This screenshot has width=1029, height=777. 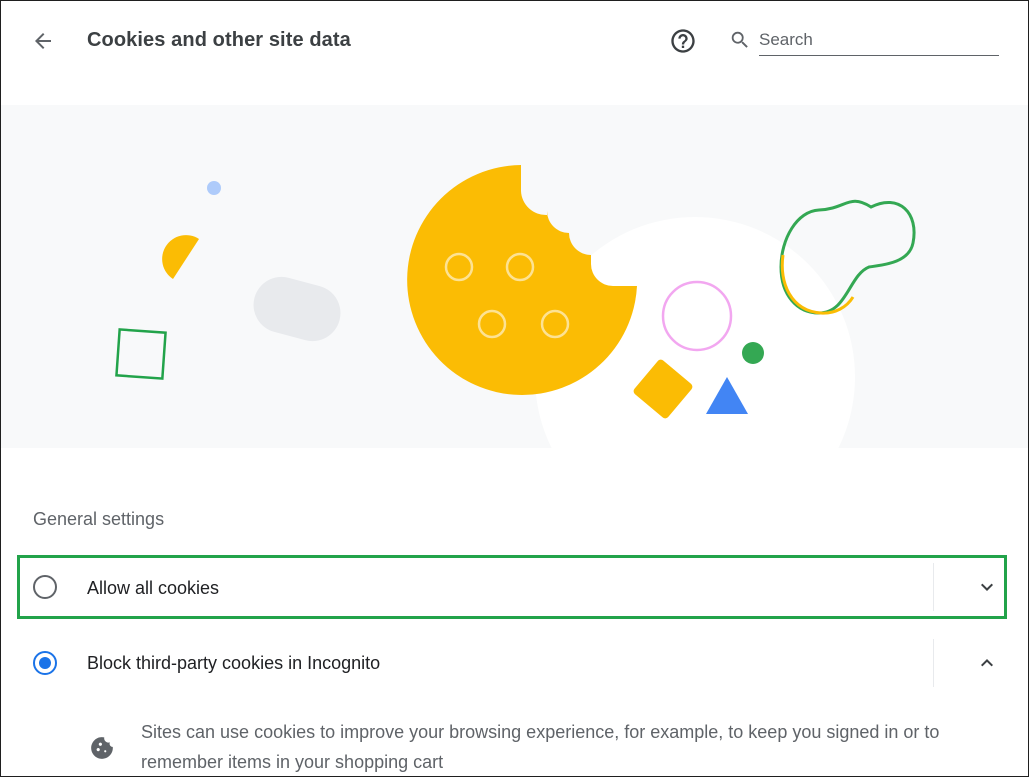 I want to click on chevron-up-icon, so click(x=987, y=663).